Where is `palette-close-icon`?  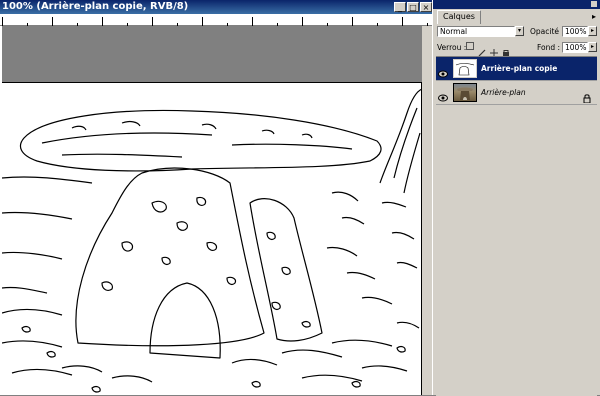
palette-close-icon is located at coordinates (594, 4).